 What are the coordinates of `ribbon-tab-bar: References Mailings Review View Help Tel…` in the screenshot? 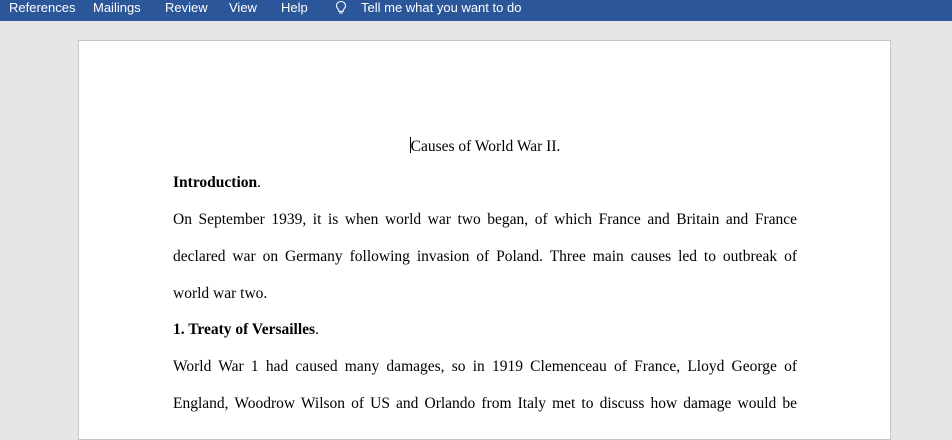 It's located at (476, 10).